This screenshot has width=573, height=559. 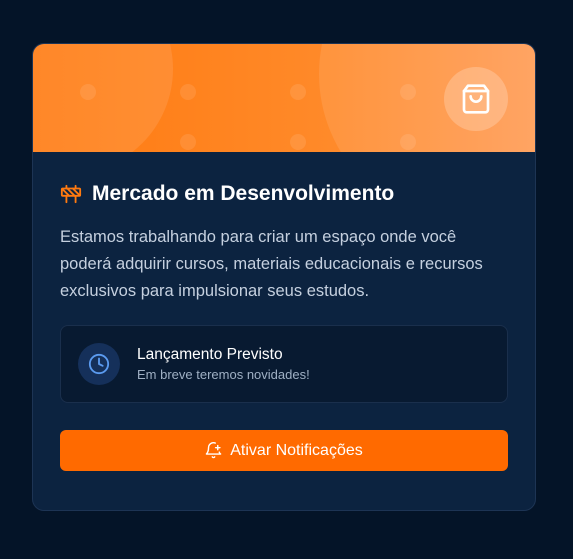 I want to click on launch-title: Lançamento Previsto, so click(x=210, y=354).